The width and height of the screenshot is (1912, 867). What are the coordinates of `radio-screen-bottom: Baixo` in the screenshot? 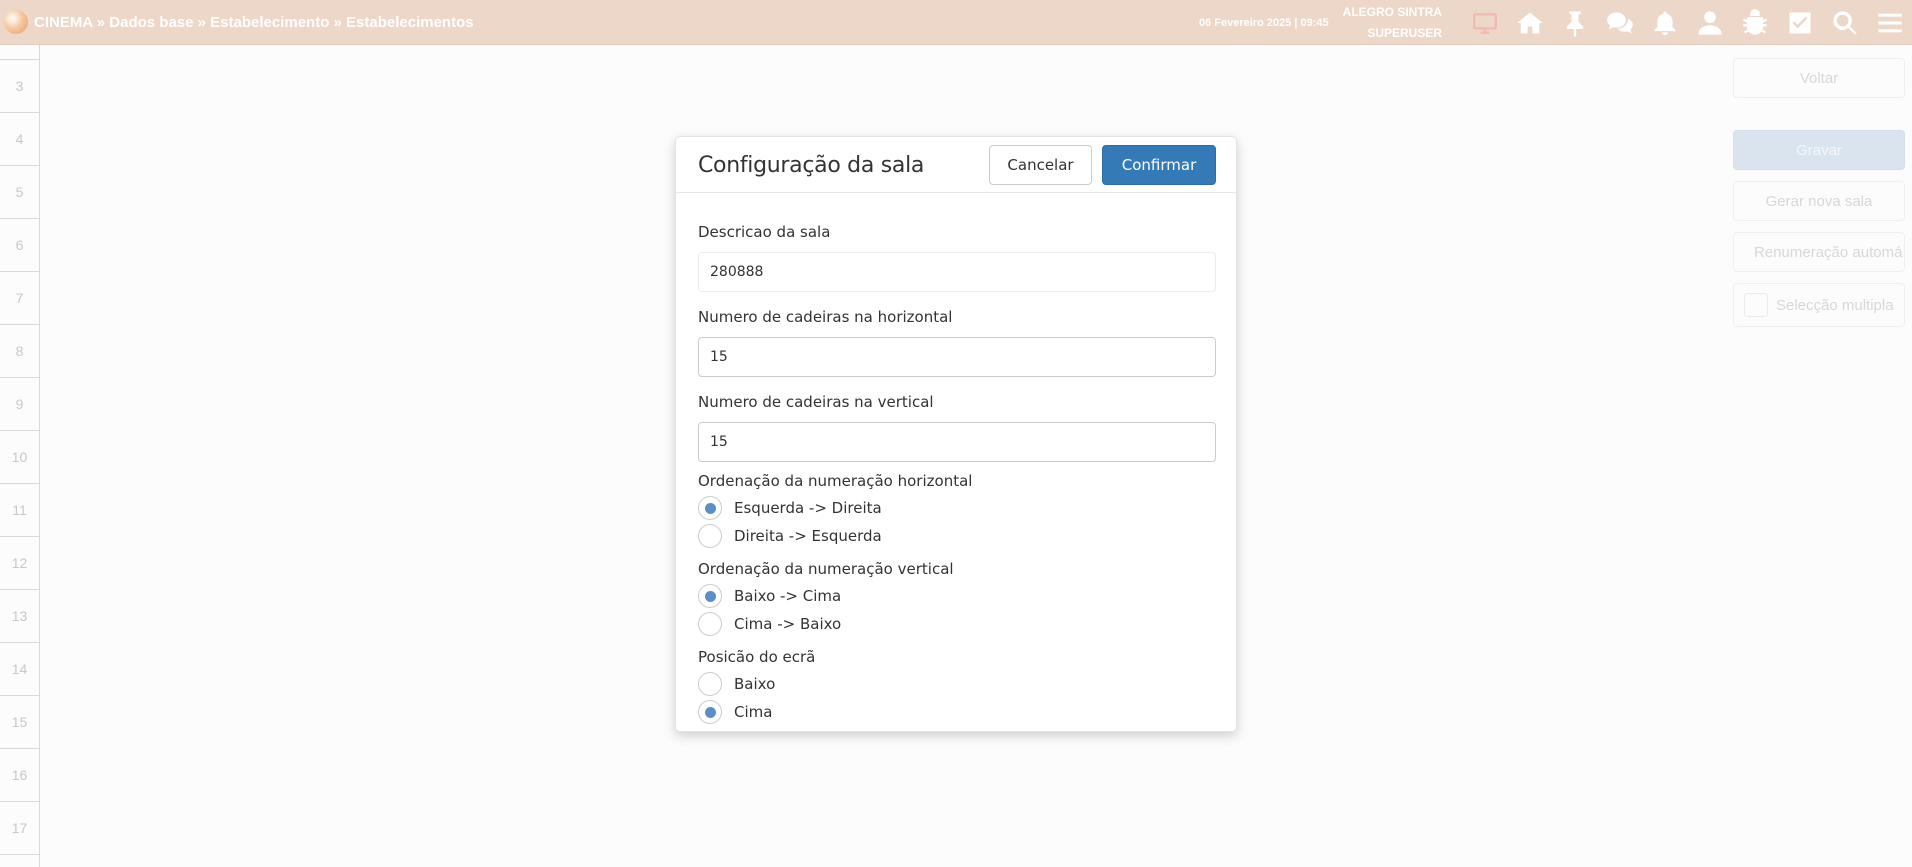 It's located at (956, 684).